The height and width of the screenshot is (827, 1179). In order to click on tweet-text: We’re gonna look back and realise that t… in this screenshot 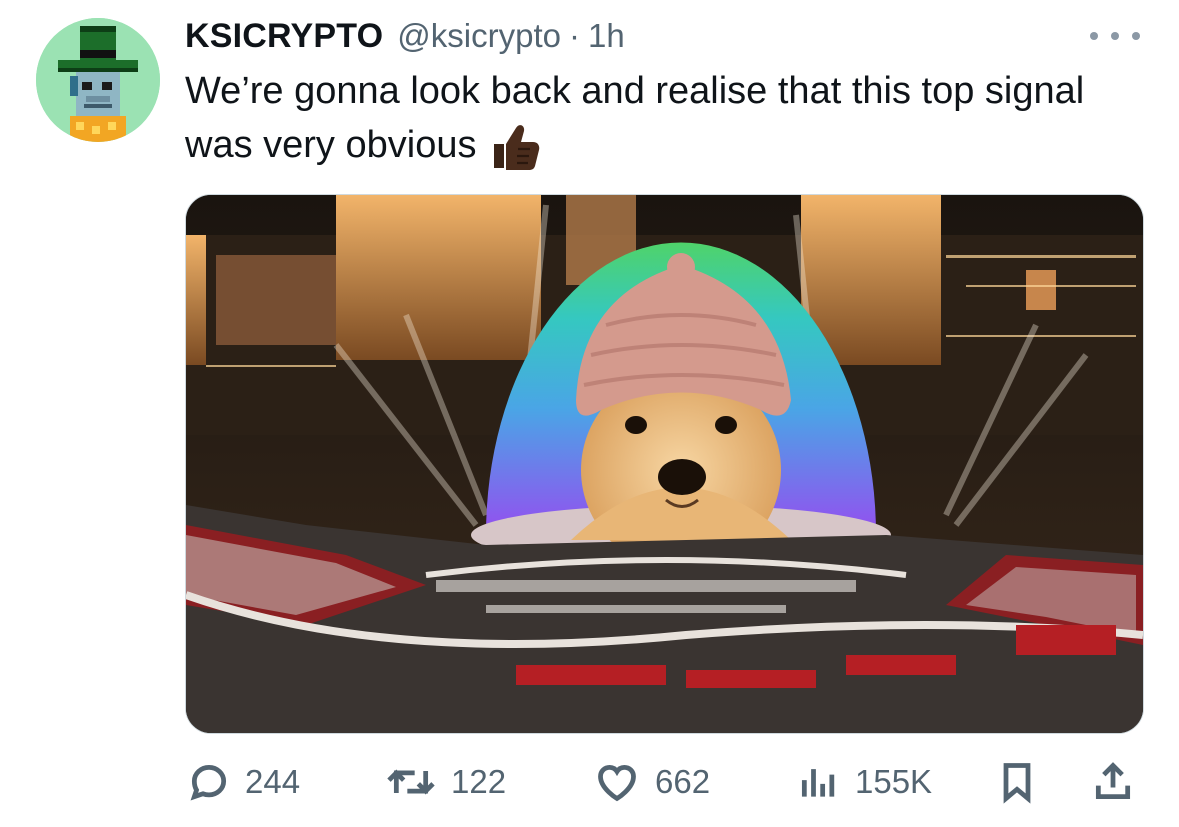, I will do `click(665, 118)`.